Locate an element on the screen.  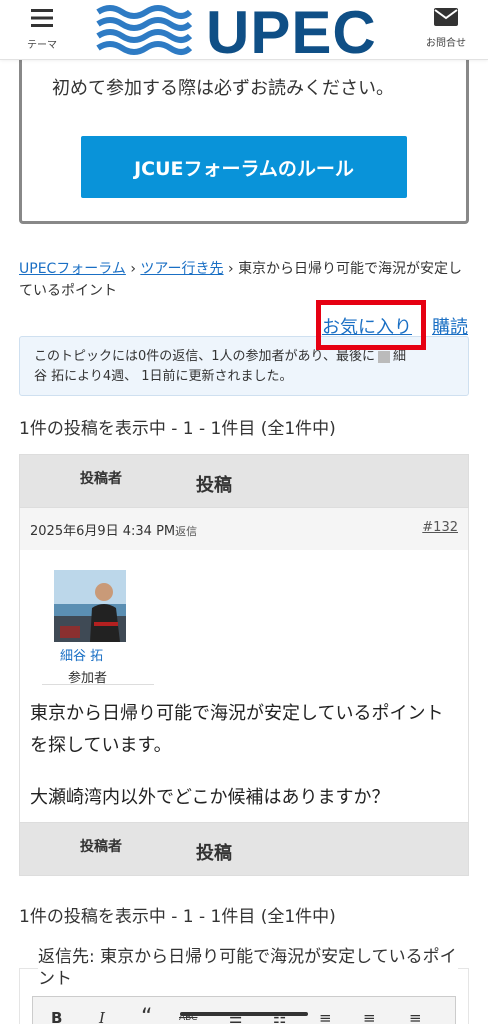
mini-avatar is located at coordinates (384, 356).